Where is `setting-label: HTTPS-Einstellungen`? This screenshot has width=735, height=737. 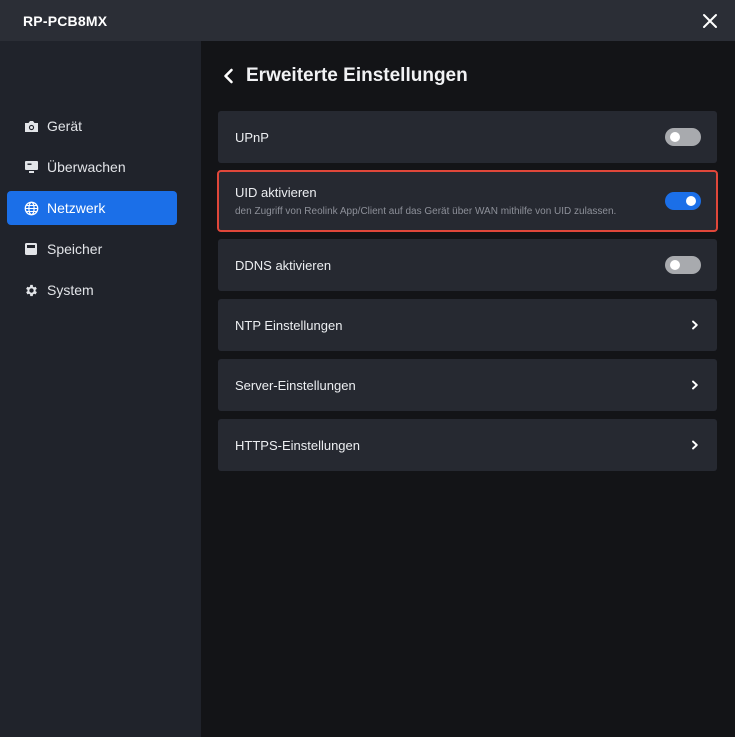
setting-label: HTTPS-Einstellungen is located at coordinates (297, 445).